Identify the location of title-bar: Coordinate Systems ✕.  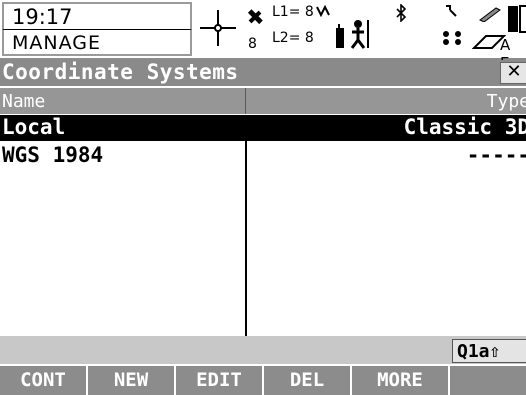
(263, 73).